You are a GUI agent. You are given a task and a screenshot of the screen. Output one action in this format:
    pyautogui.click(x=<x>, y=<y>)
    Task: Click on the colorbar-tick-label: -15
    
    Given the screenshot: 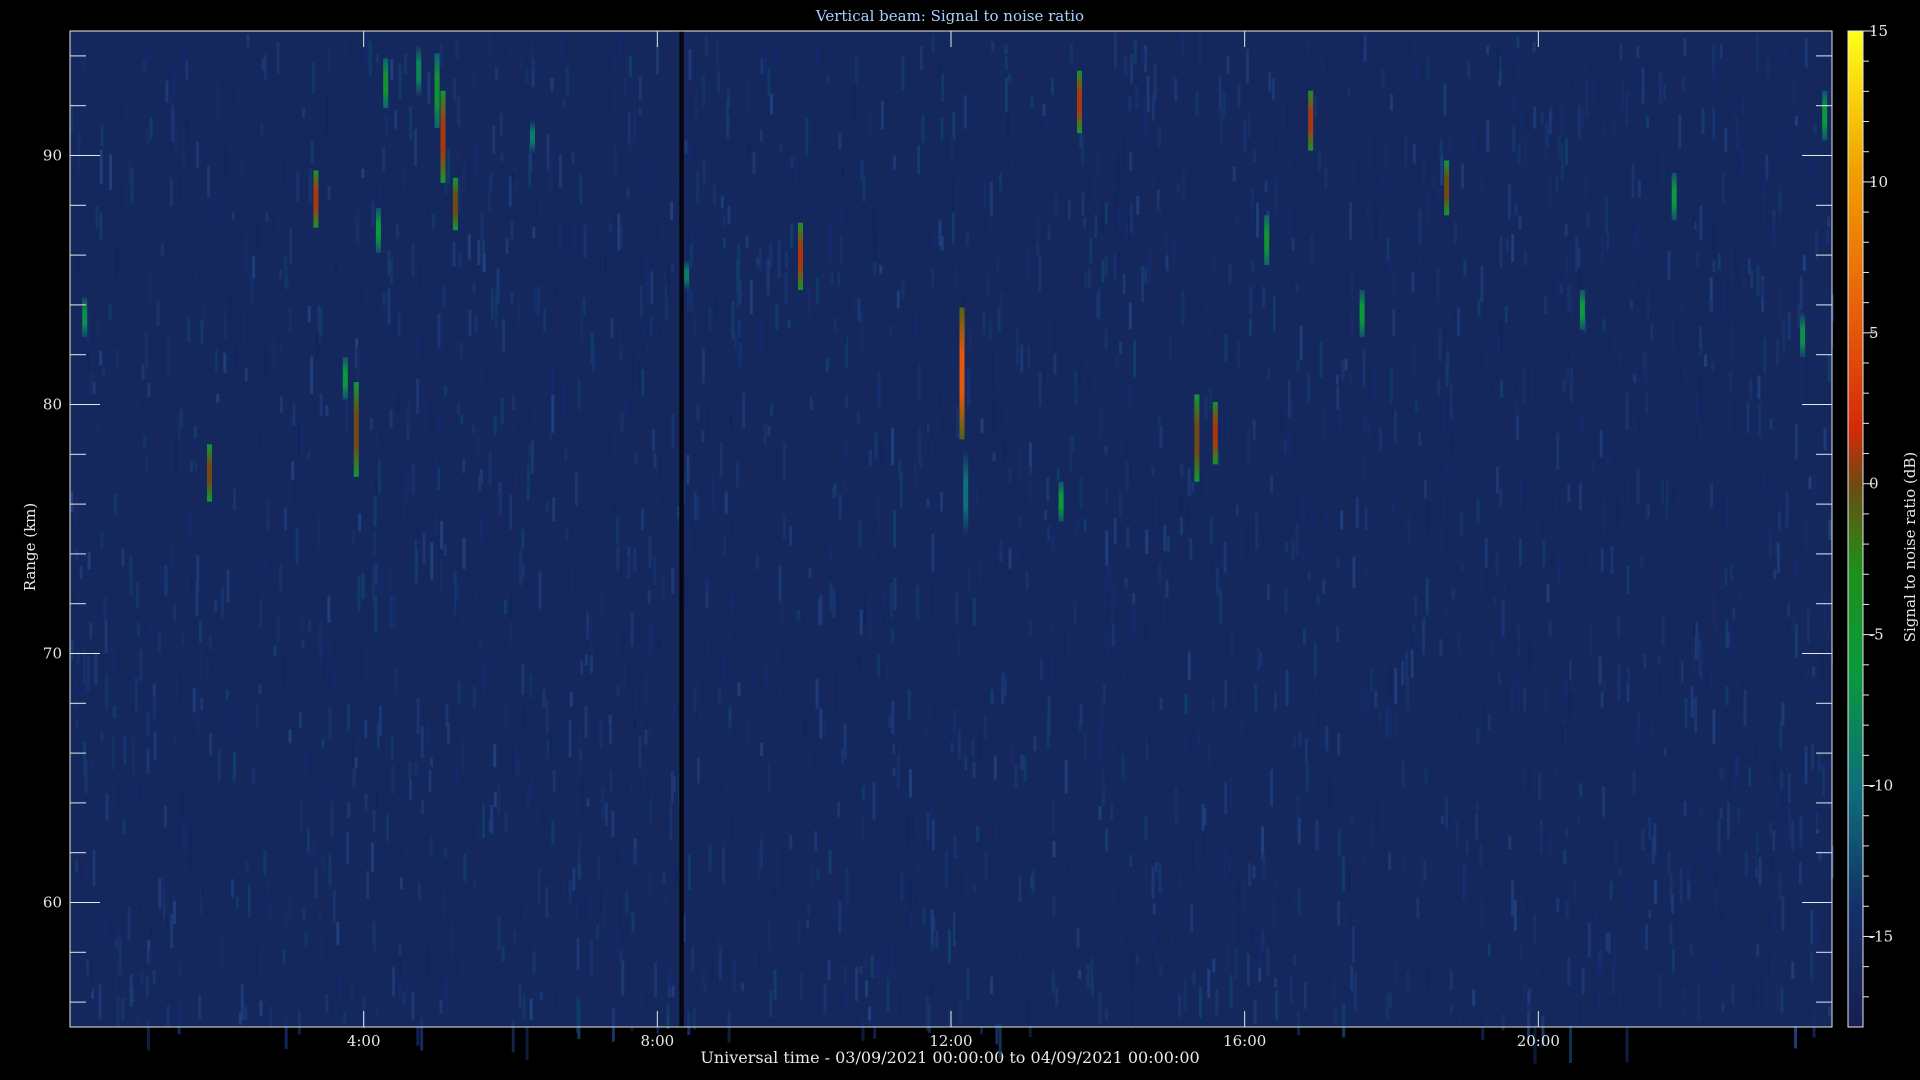 What is the action you would take?
    pyautogui.click(x=1881, y=936)
    